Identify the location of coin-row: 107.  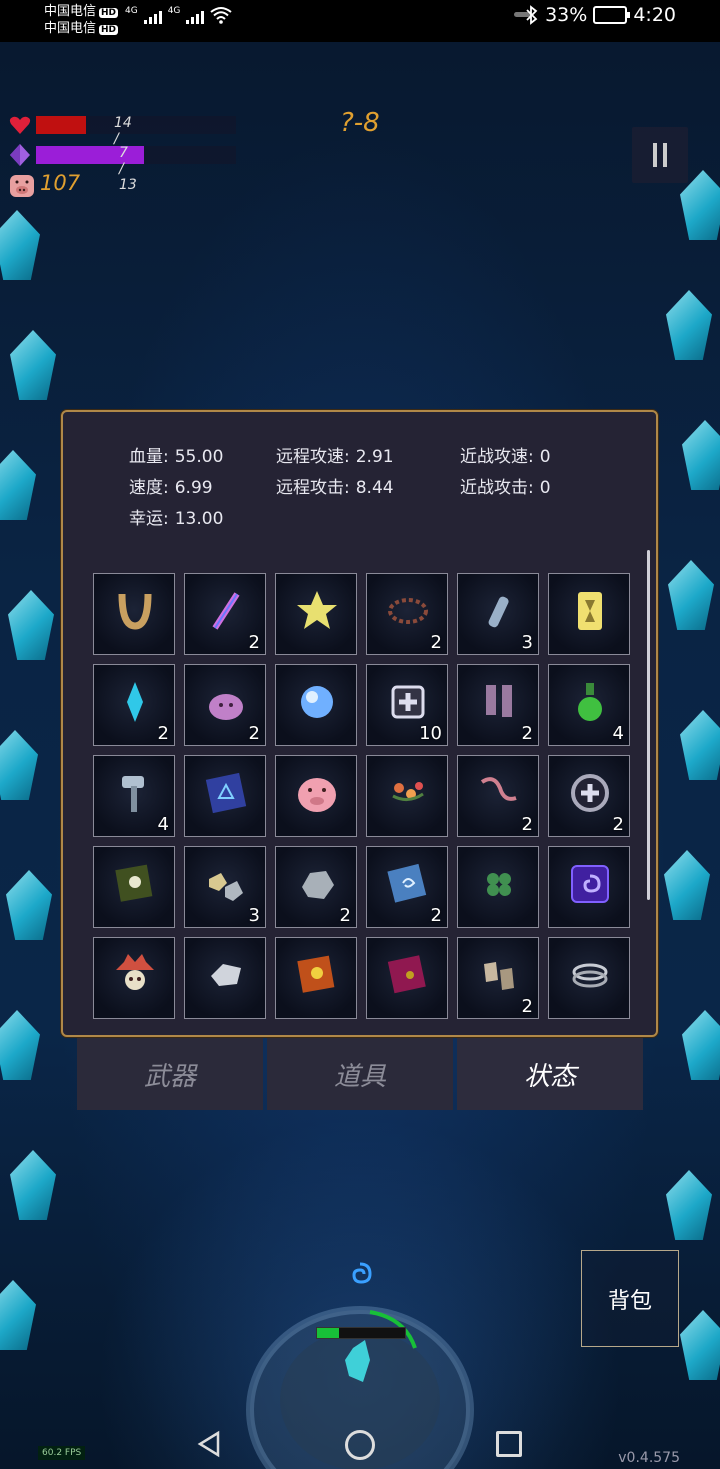
(44, 184).